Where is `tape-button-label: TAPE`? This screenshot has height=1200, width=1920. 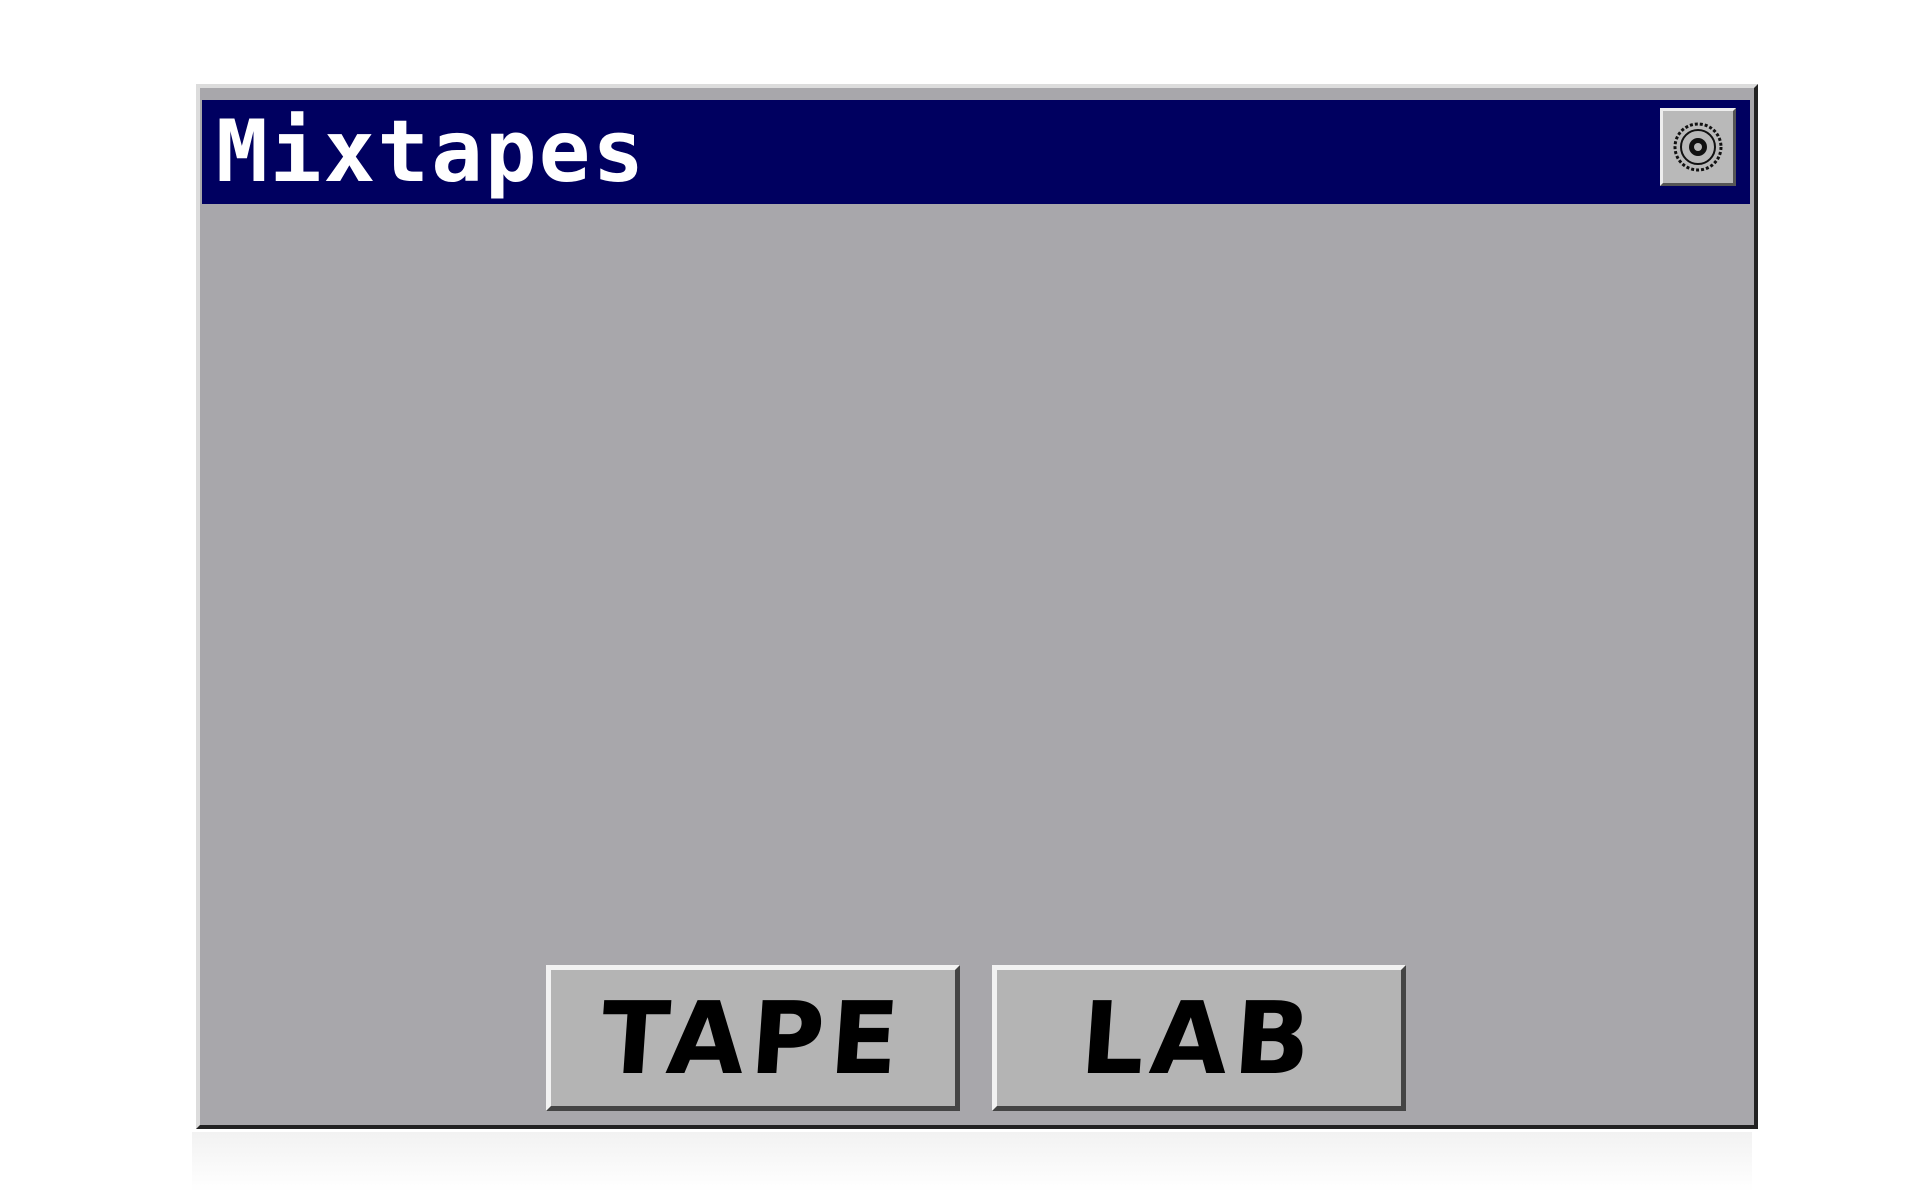 tape-button-label: TAPE is located at coordinates (753, 1038).